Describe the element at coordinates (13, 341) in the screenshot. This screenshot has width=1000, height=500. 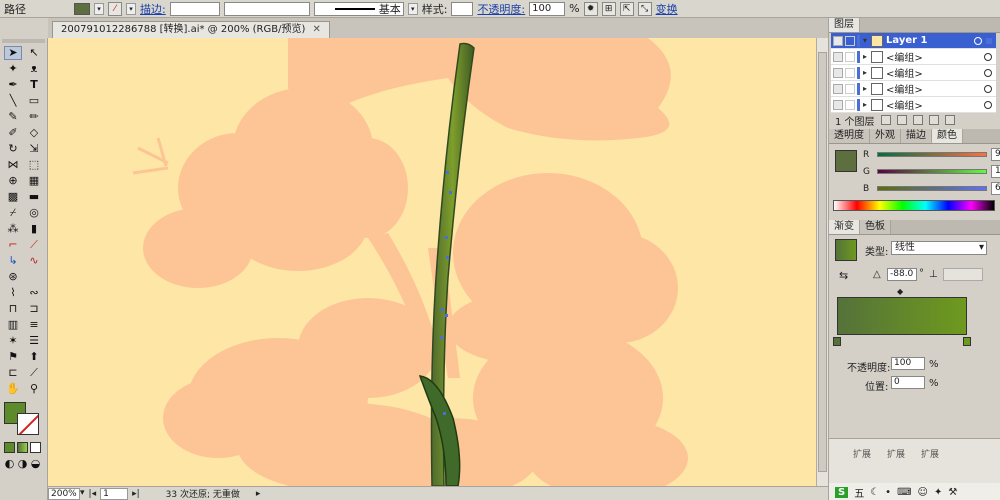
I see `crystallize-tool-icon: ✶` at that location.